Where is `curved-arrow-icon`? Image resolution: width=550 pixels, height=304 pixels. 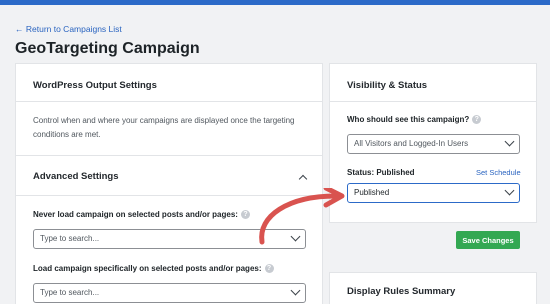
curved-arrow-icon is located at coordinates (302, 216).